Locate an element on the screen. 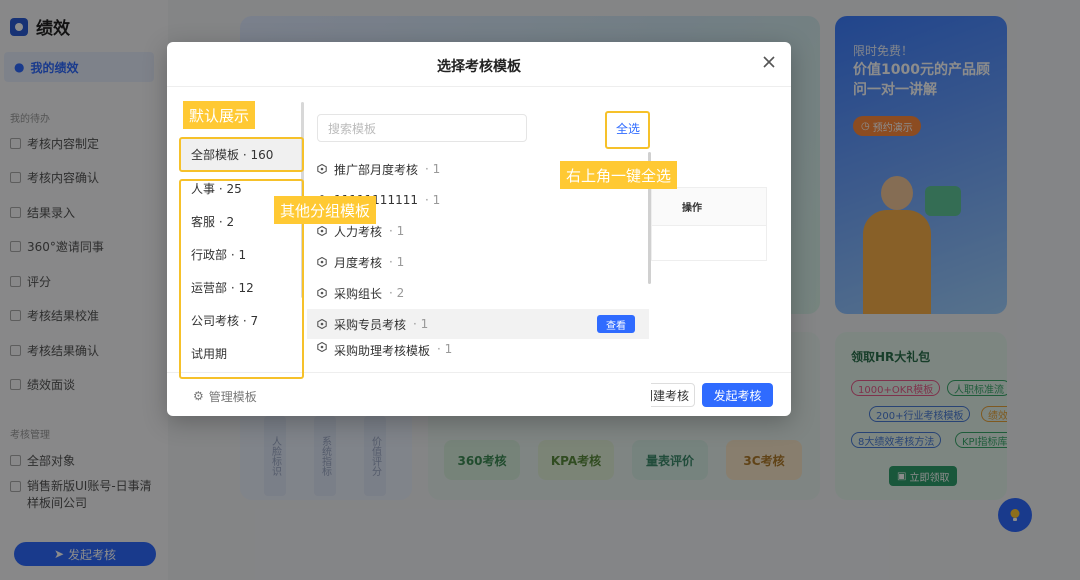  manage-templates-link: ⚙ 管理模板 is located at coordinates (416, 396).